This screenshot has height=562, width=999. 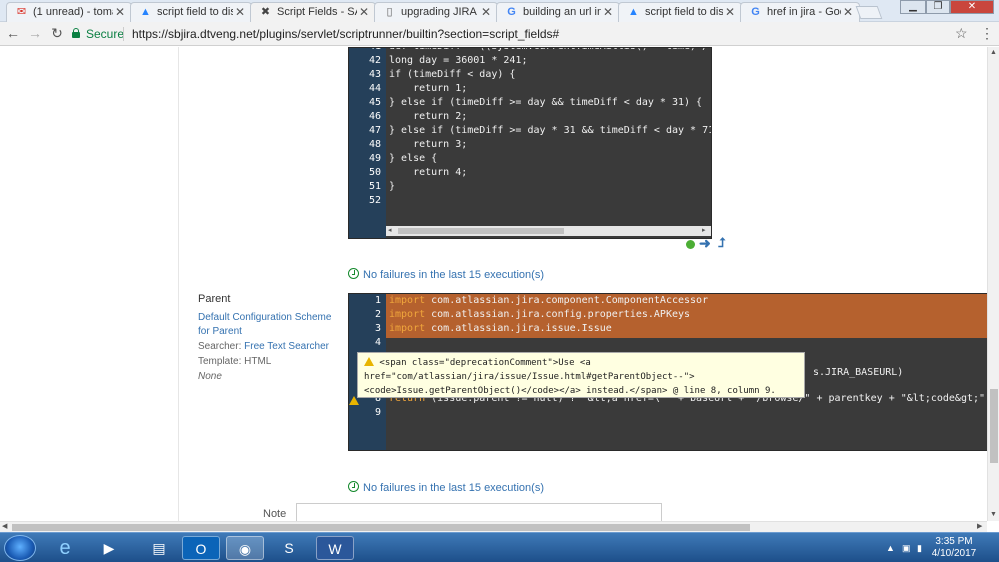 I want to click on line-number: 3, so click(x=377, y=328).